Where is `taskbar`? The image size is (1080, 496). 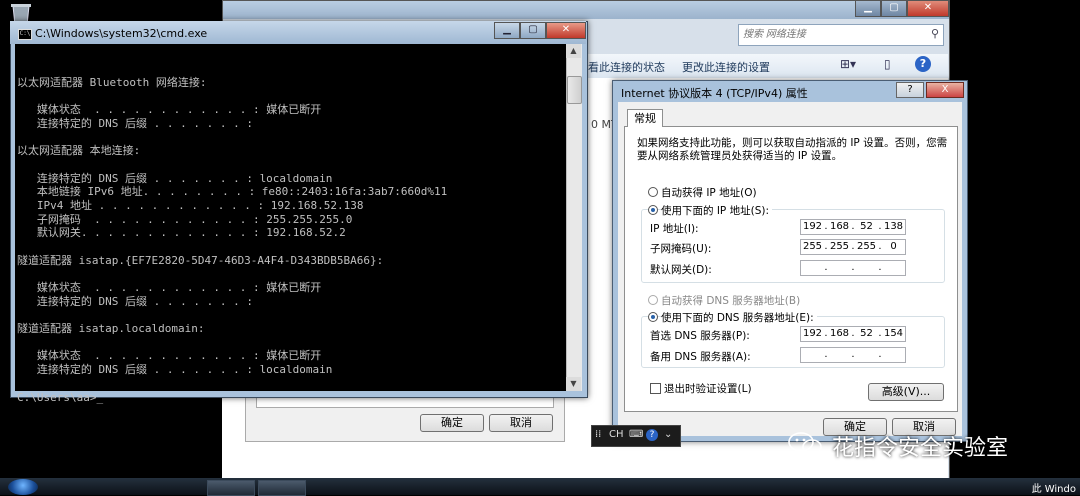
taskbar is located at coordinates (540, 486).